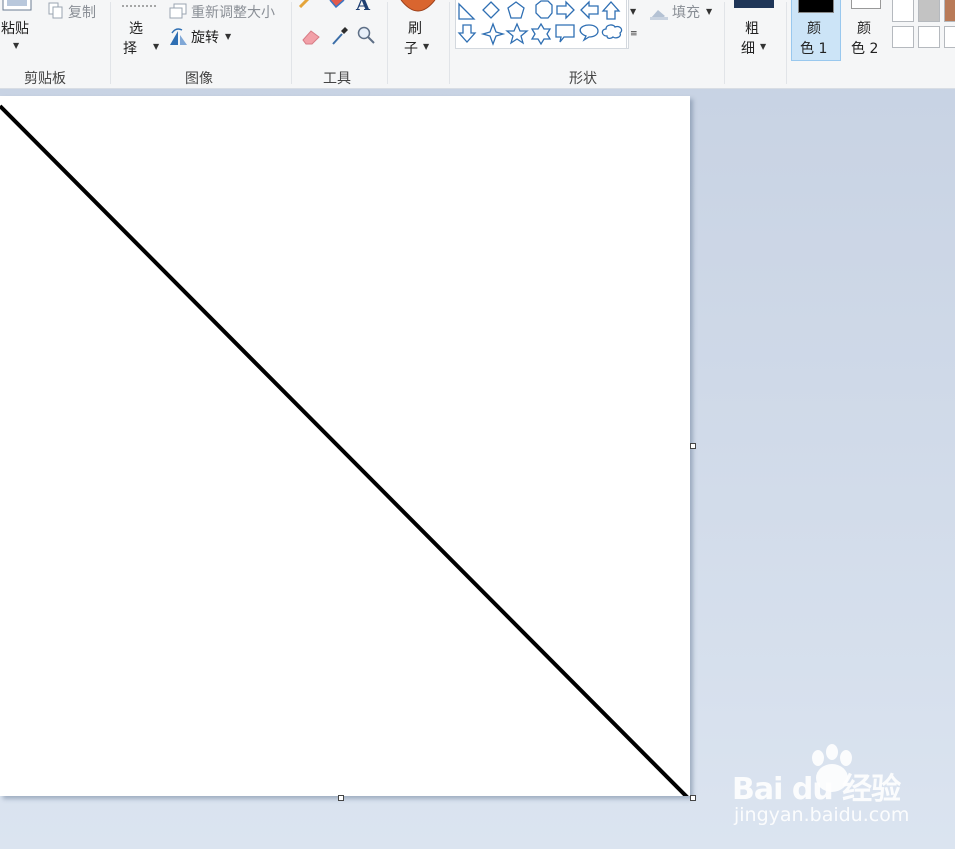 This screenshot has width=955, height=849. Describe the element at coordinates (763, 46) in the screenshot. I see `size-dropdown-caret: ▼` at that location.